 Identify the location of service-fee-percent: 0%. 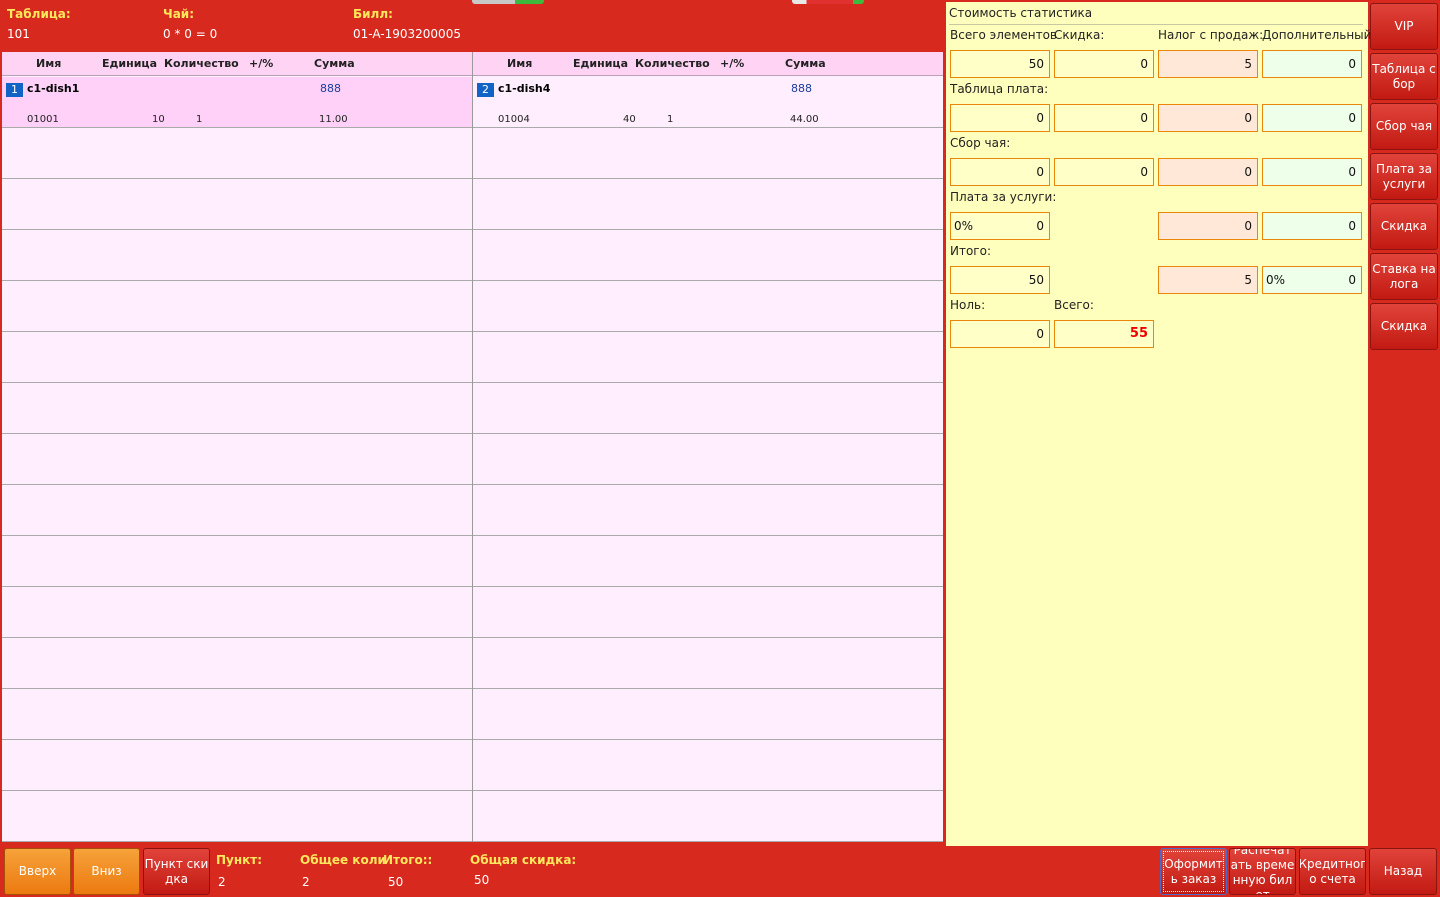
(964, 226).